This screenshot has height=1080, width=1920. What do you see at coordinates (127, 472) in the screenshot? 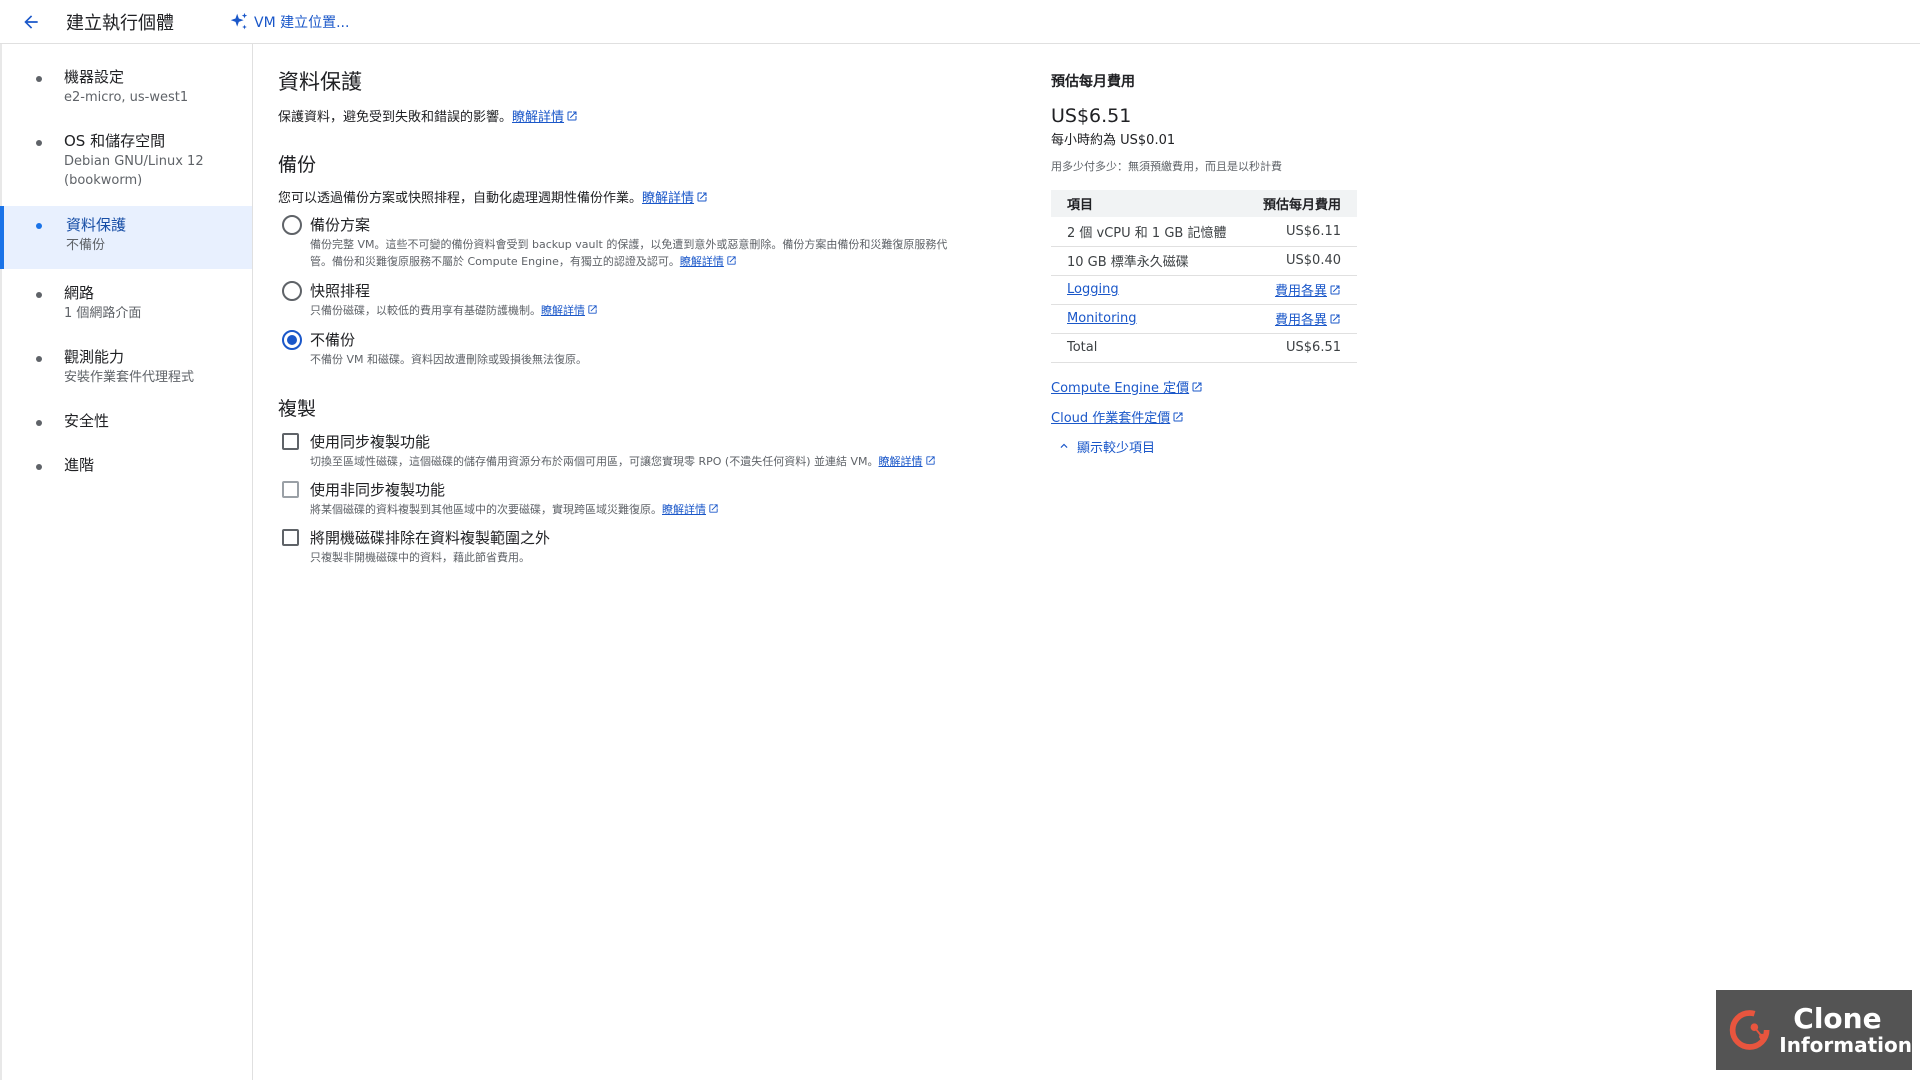
I see `nav-item-advanced: 進階` at bounding box center [127, 472].